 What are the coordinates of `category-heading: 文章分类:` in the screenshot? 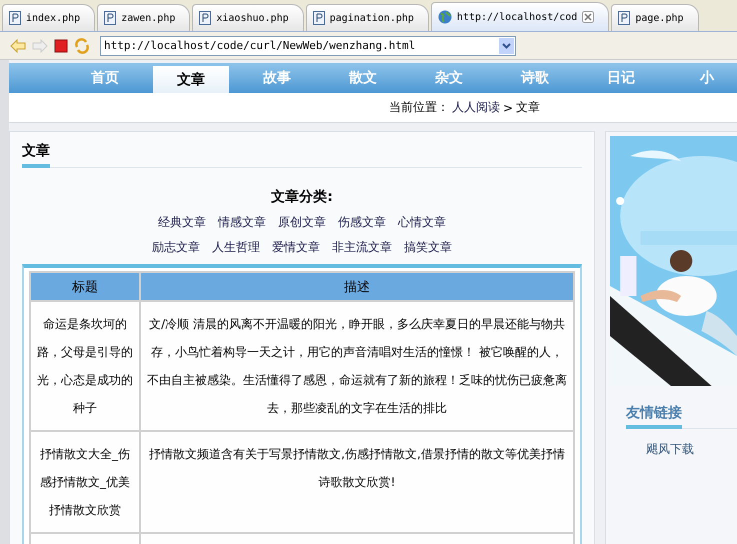 It's located at (302, 197).